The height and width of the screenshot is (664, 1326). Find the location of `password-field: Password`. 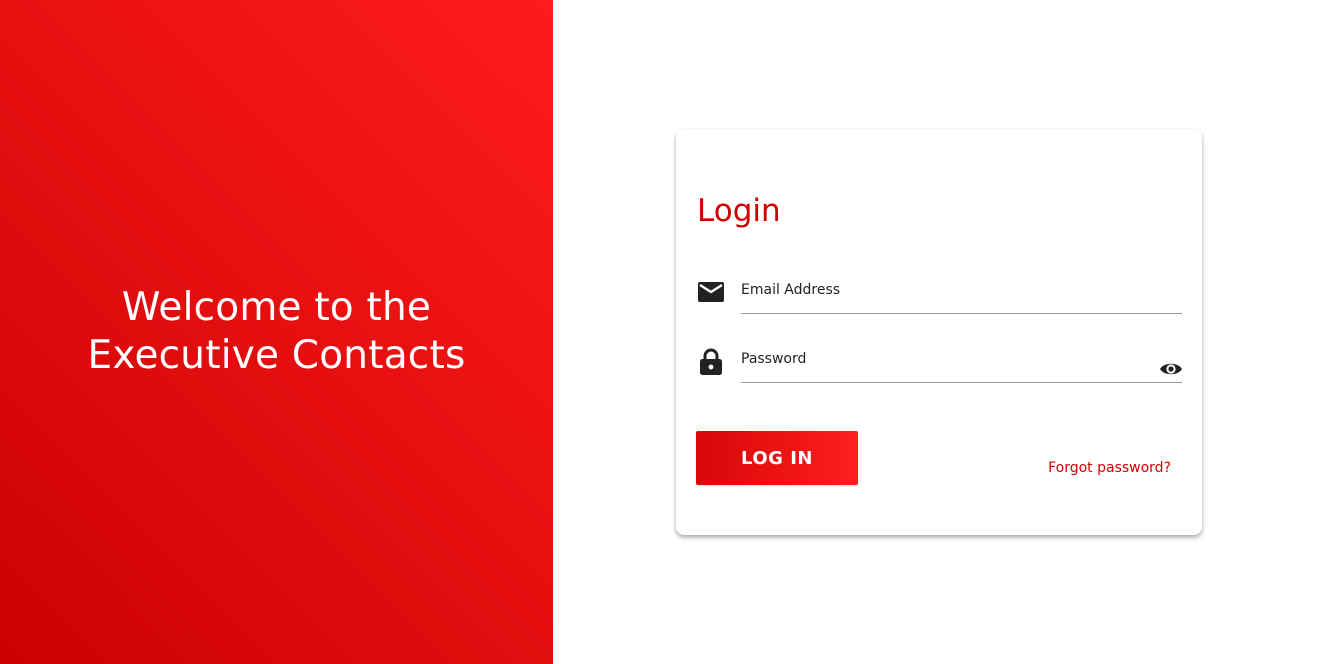

password-field: Password is located at coordinates (939, 365).